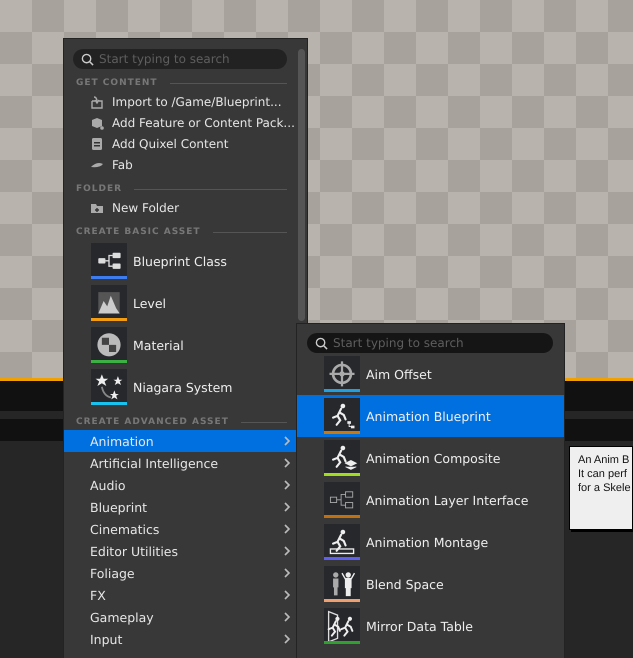 This screenshot has height=658, width=633. What do you see at coordinates (430, 500) in the screenshot?
I see `asset-menu-item: Animation Layer Interface` at bounding box center [430, 500].